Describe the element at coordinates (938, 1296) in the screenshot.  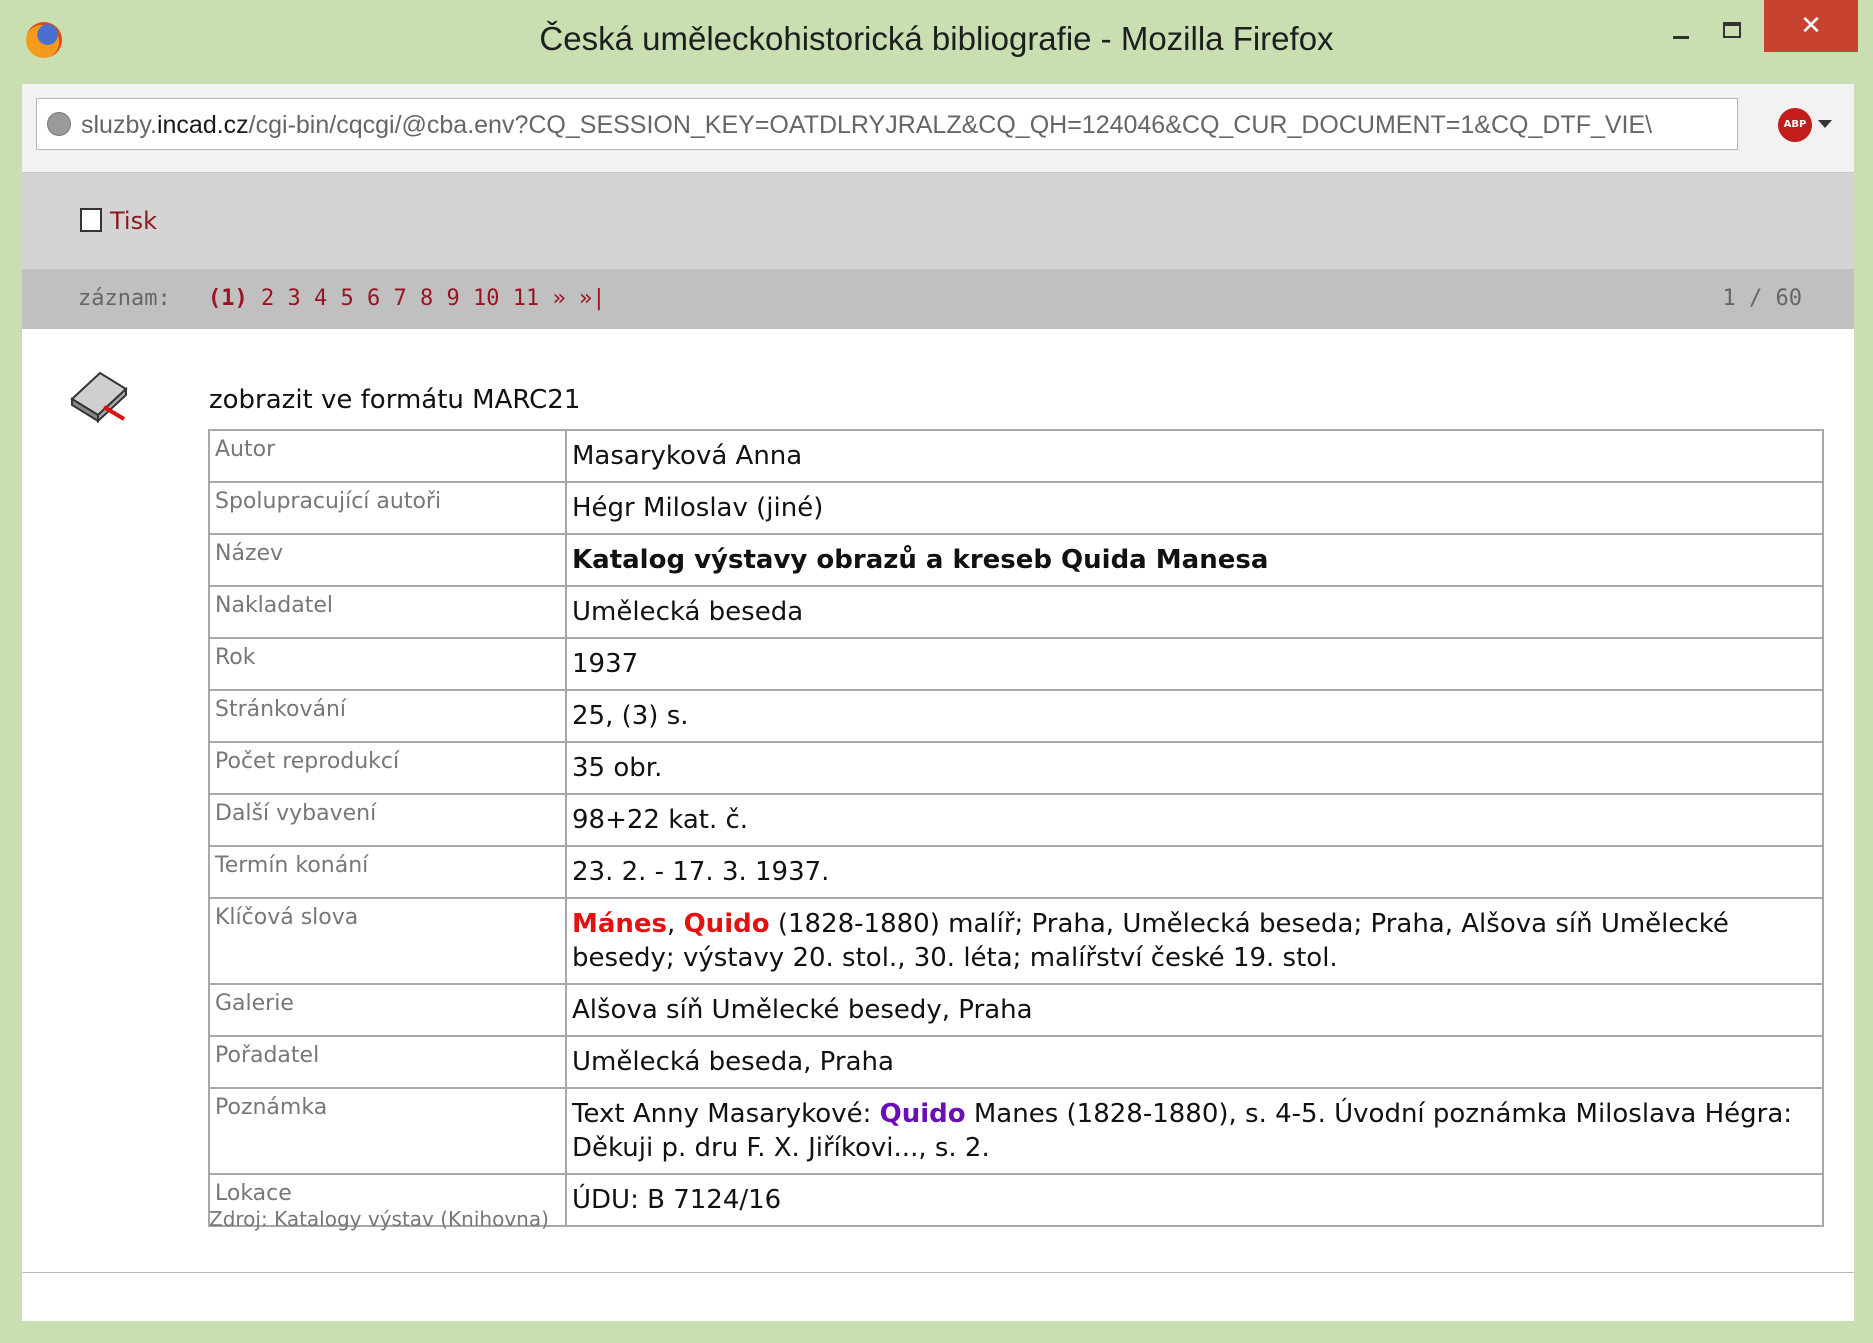
I see `status-area` at that location.